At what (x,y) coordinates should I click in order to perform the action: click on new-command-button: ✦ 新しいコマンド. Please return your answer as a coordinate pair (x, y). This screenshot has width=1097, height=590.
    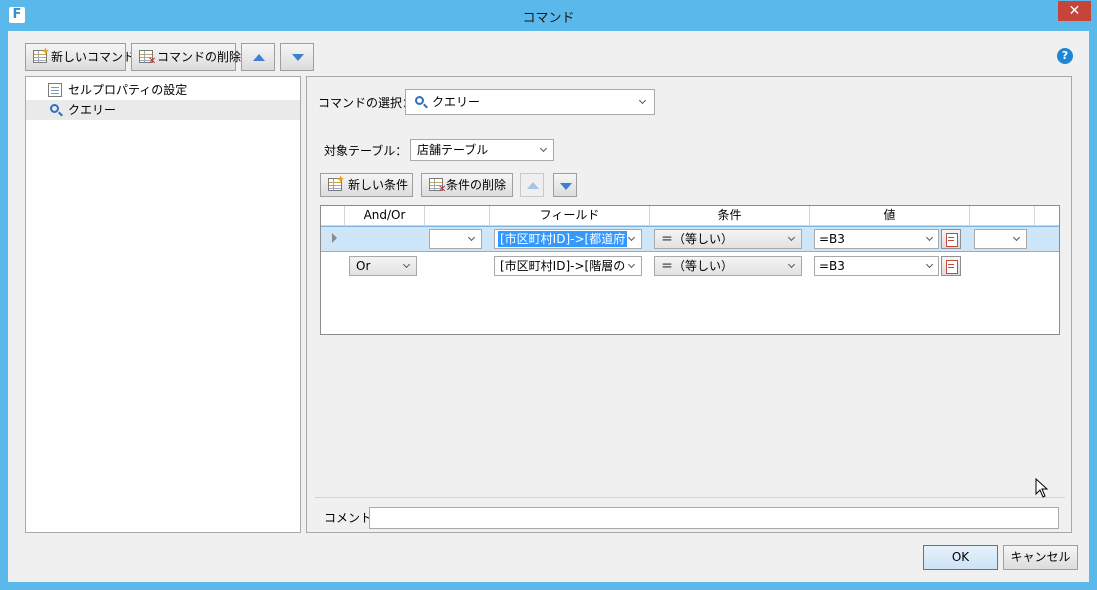
    Looking at the image, I should click on (80, 57).